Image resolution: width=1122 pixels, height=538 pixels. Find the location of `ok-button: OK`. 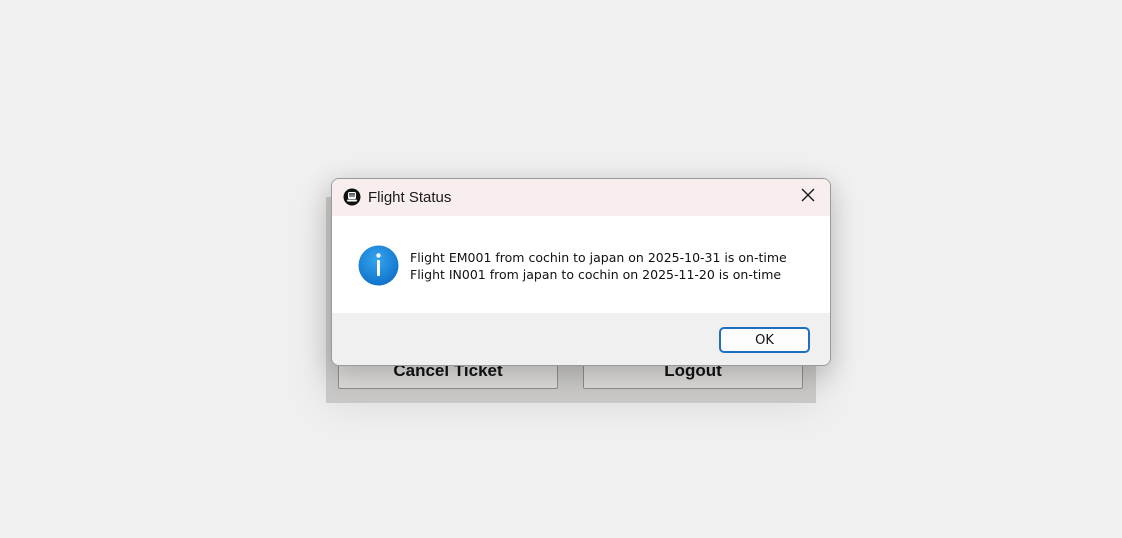

ok-button: OK is located at coordinates (764, 340).